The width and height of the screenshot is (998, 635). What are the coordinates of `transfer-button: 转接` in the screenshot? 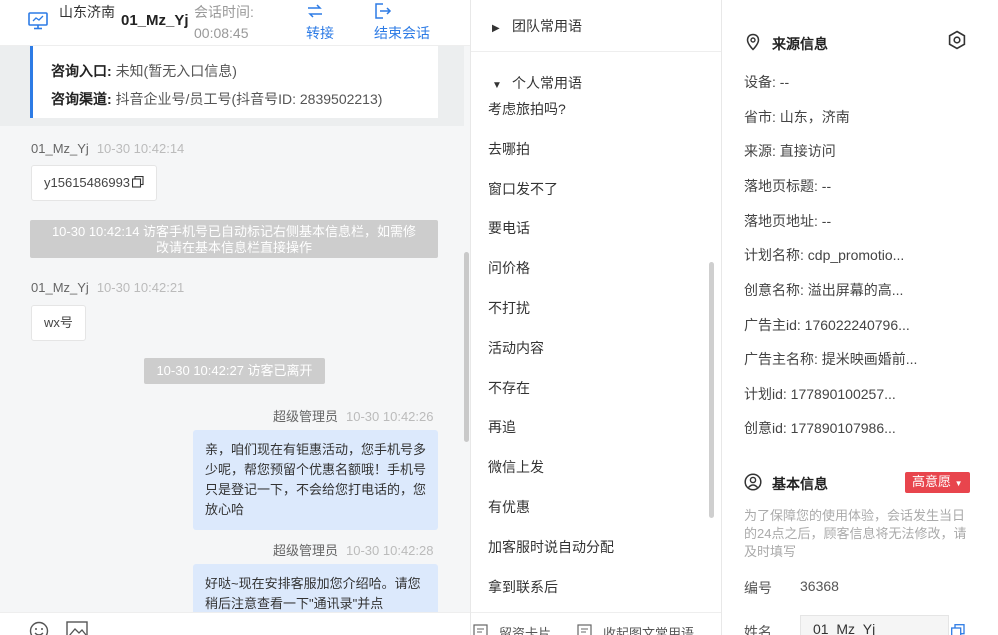 It's located at (326, 22).